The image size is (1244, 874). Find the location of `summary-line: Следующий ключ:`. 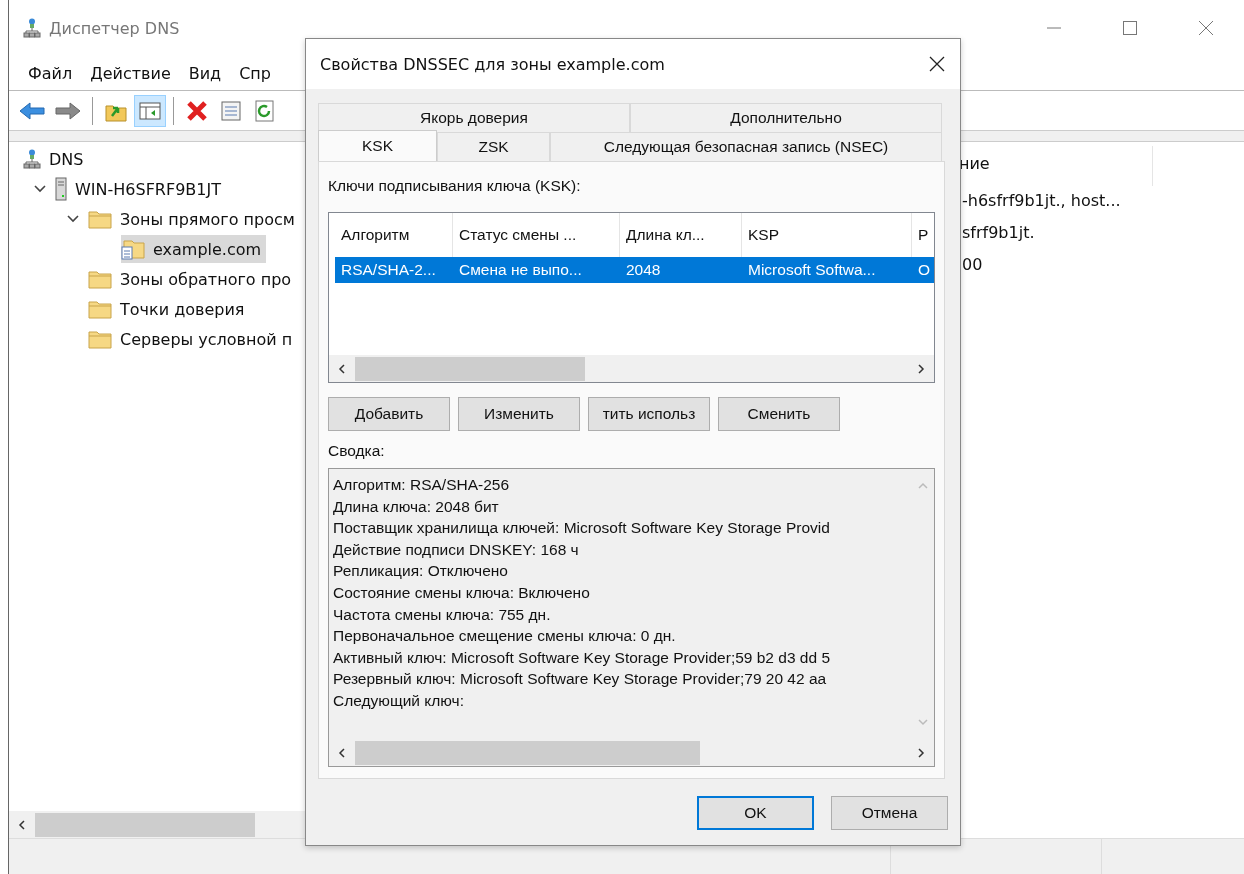

summary-line: Следующий ключ: is located at coordinates (399, 700).